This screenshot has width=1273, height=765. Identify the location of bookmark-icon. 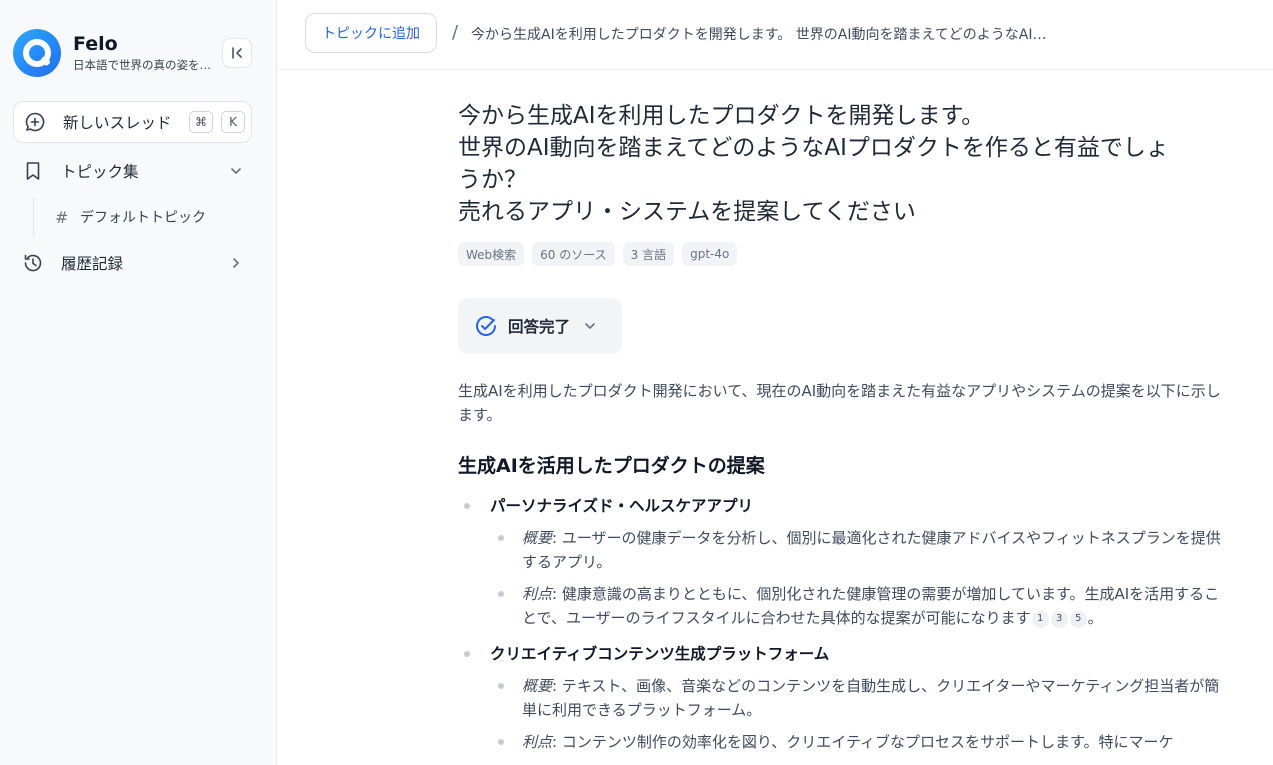
(33, 171).